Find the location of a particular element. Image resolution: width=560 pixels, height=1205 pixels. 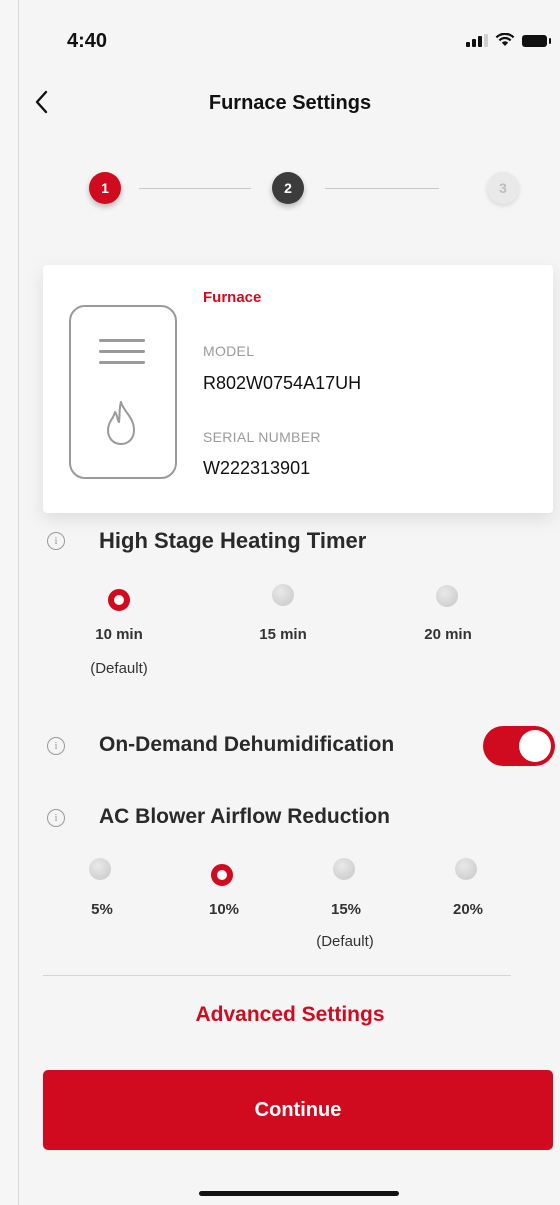

flame-icon is located at coordinates (121, 423).